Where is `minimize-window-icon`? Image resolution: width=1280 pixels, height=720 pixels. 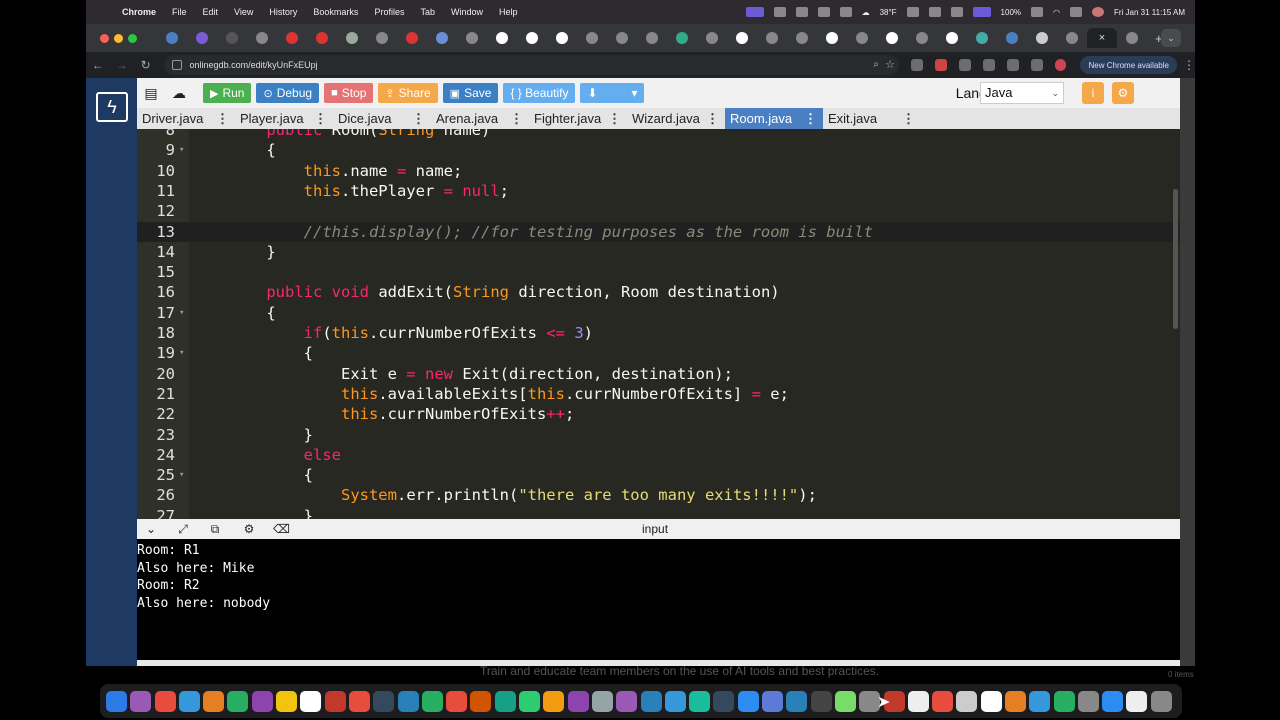
minimize-window-icon is located at coordinates (118, 38).